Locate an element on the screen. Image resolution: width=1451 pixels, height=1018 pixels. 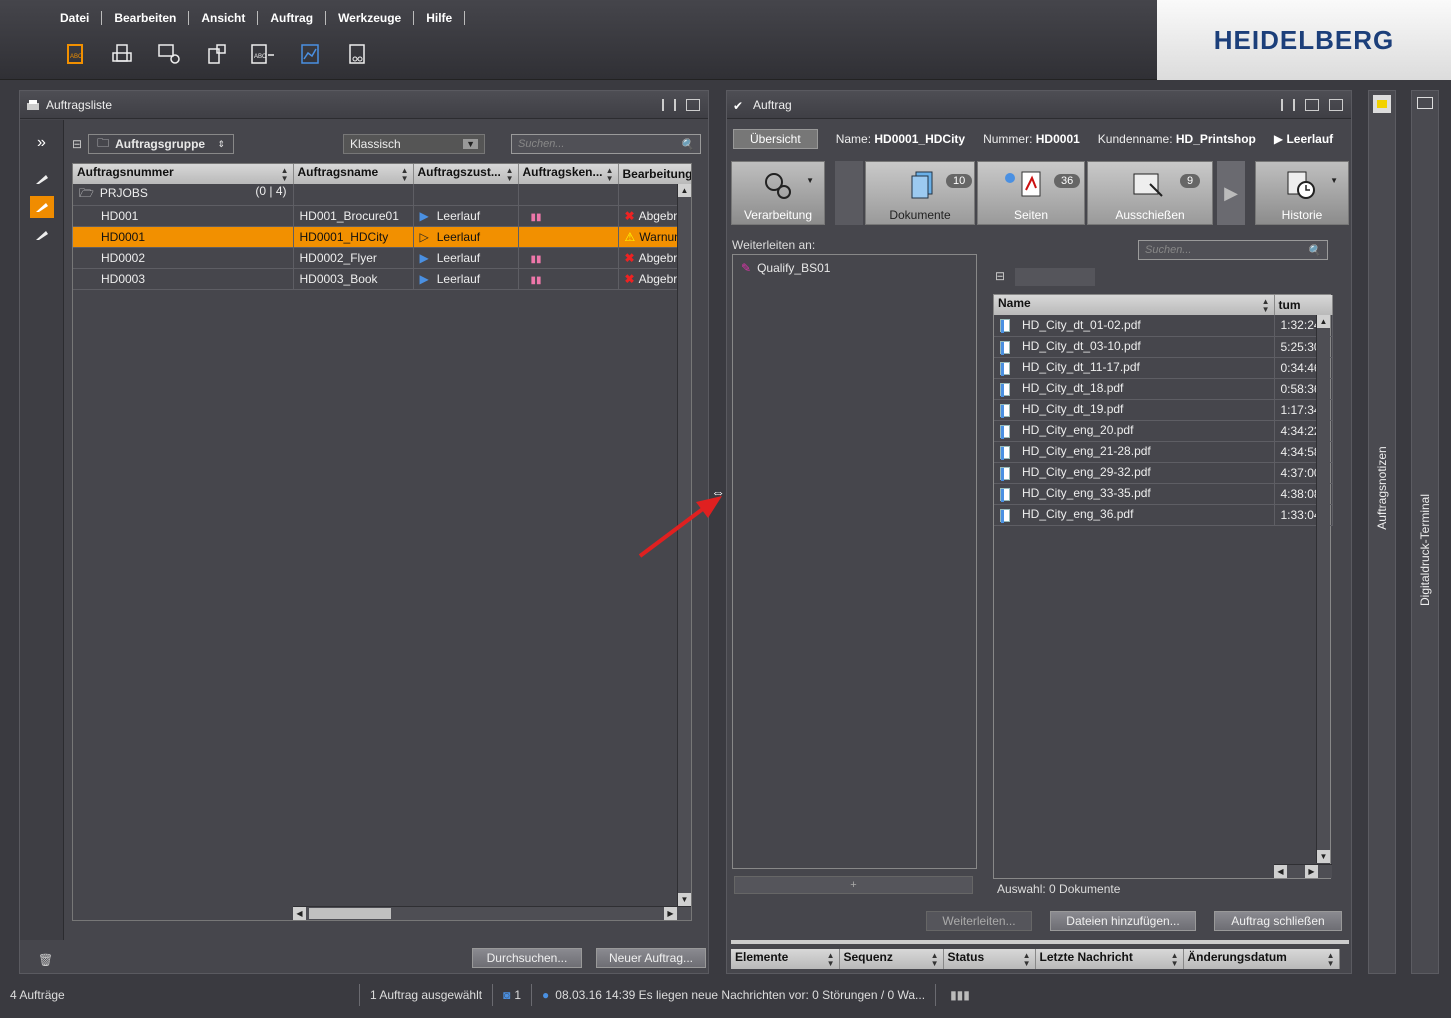
file-row: HD_City_dt_01-02.pdf 1:32:24 is located at coordinates (1163, 326).